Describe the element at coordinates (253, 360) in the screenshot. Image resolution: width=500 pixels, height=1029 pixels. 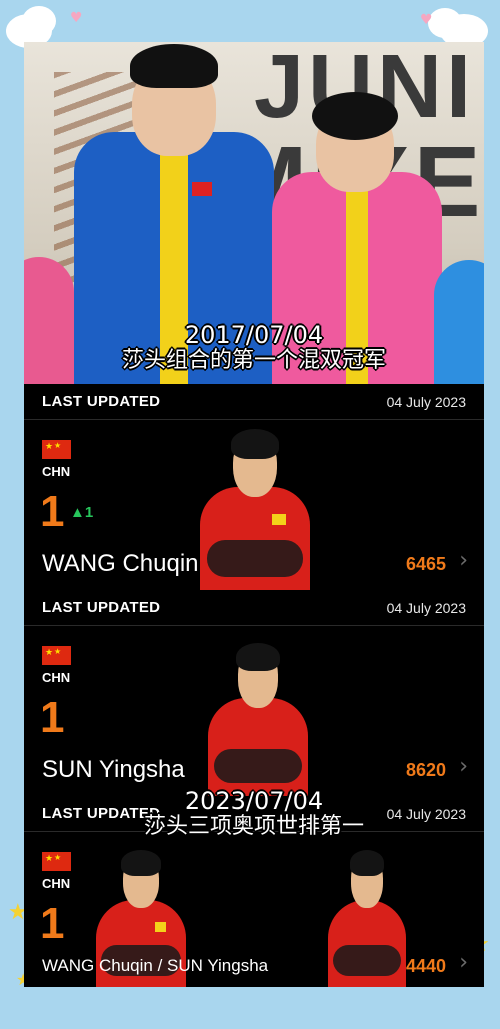
I see `caption-top-text: 莎头组合的第一个混双冠军` at that location.